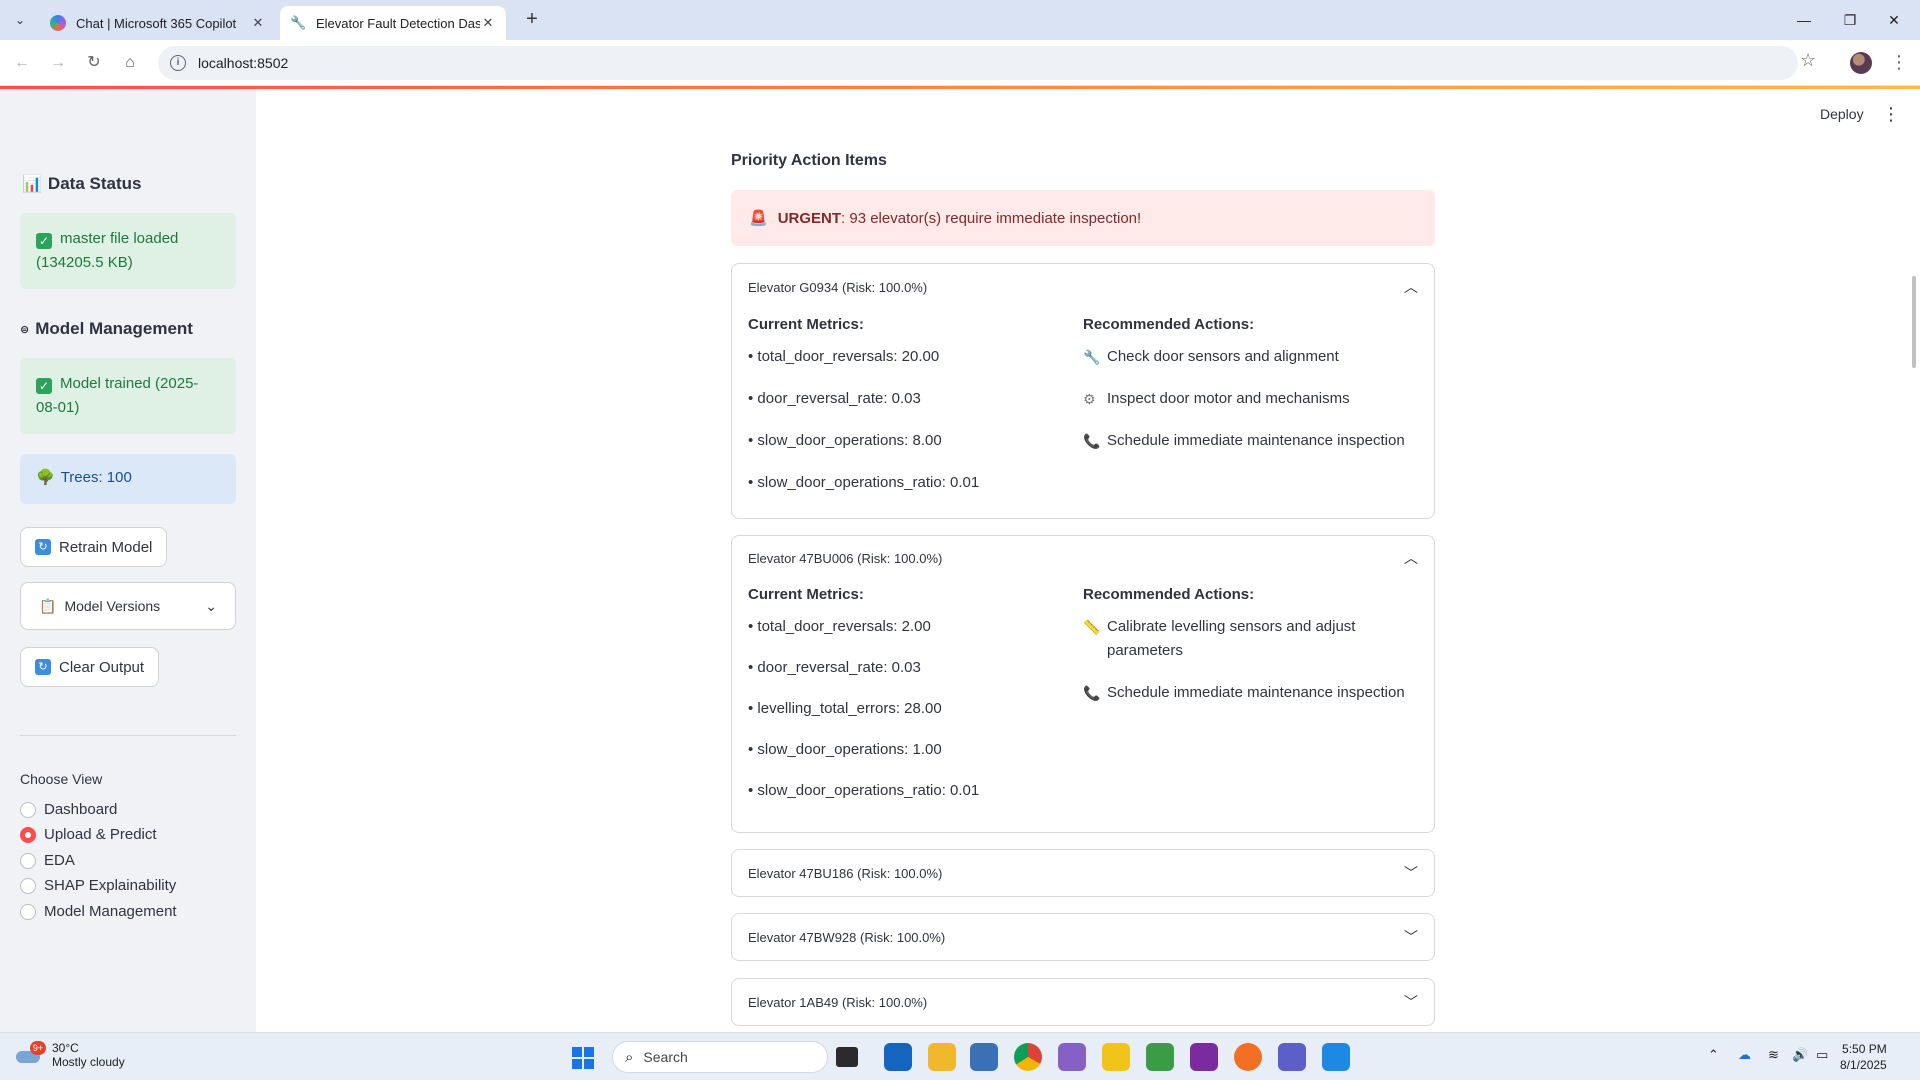 The width and height of the screenshot is (1920, 1080). I want to click on action-item: ⚙ Inspect door motor and mechanisms, so click(1250, 399).